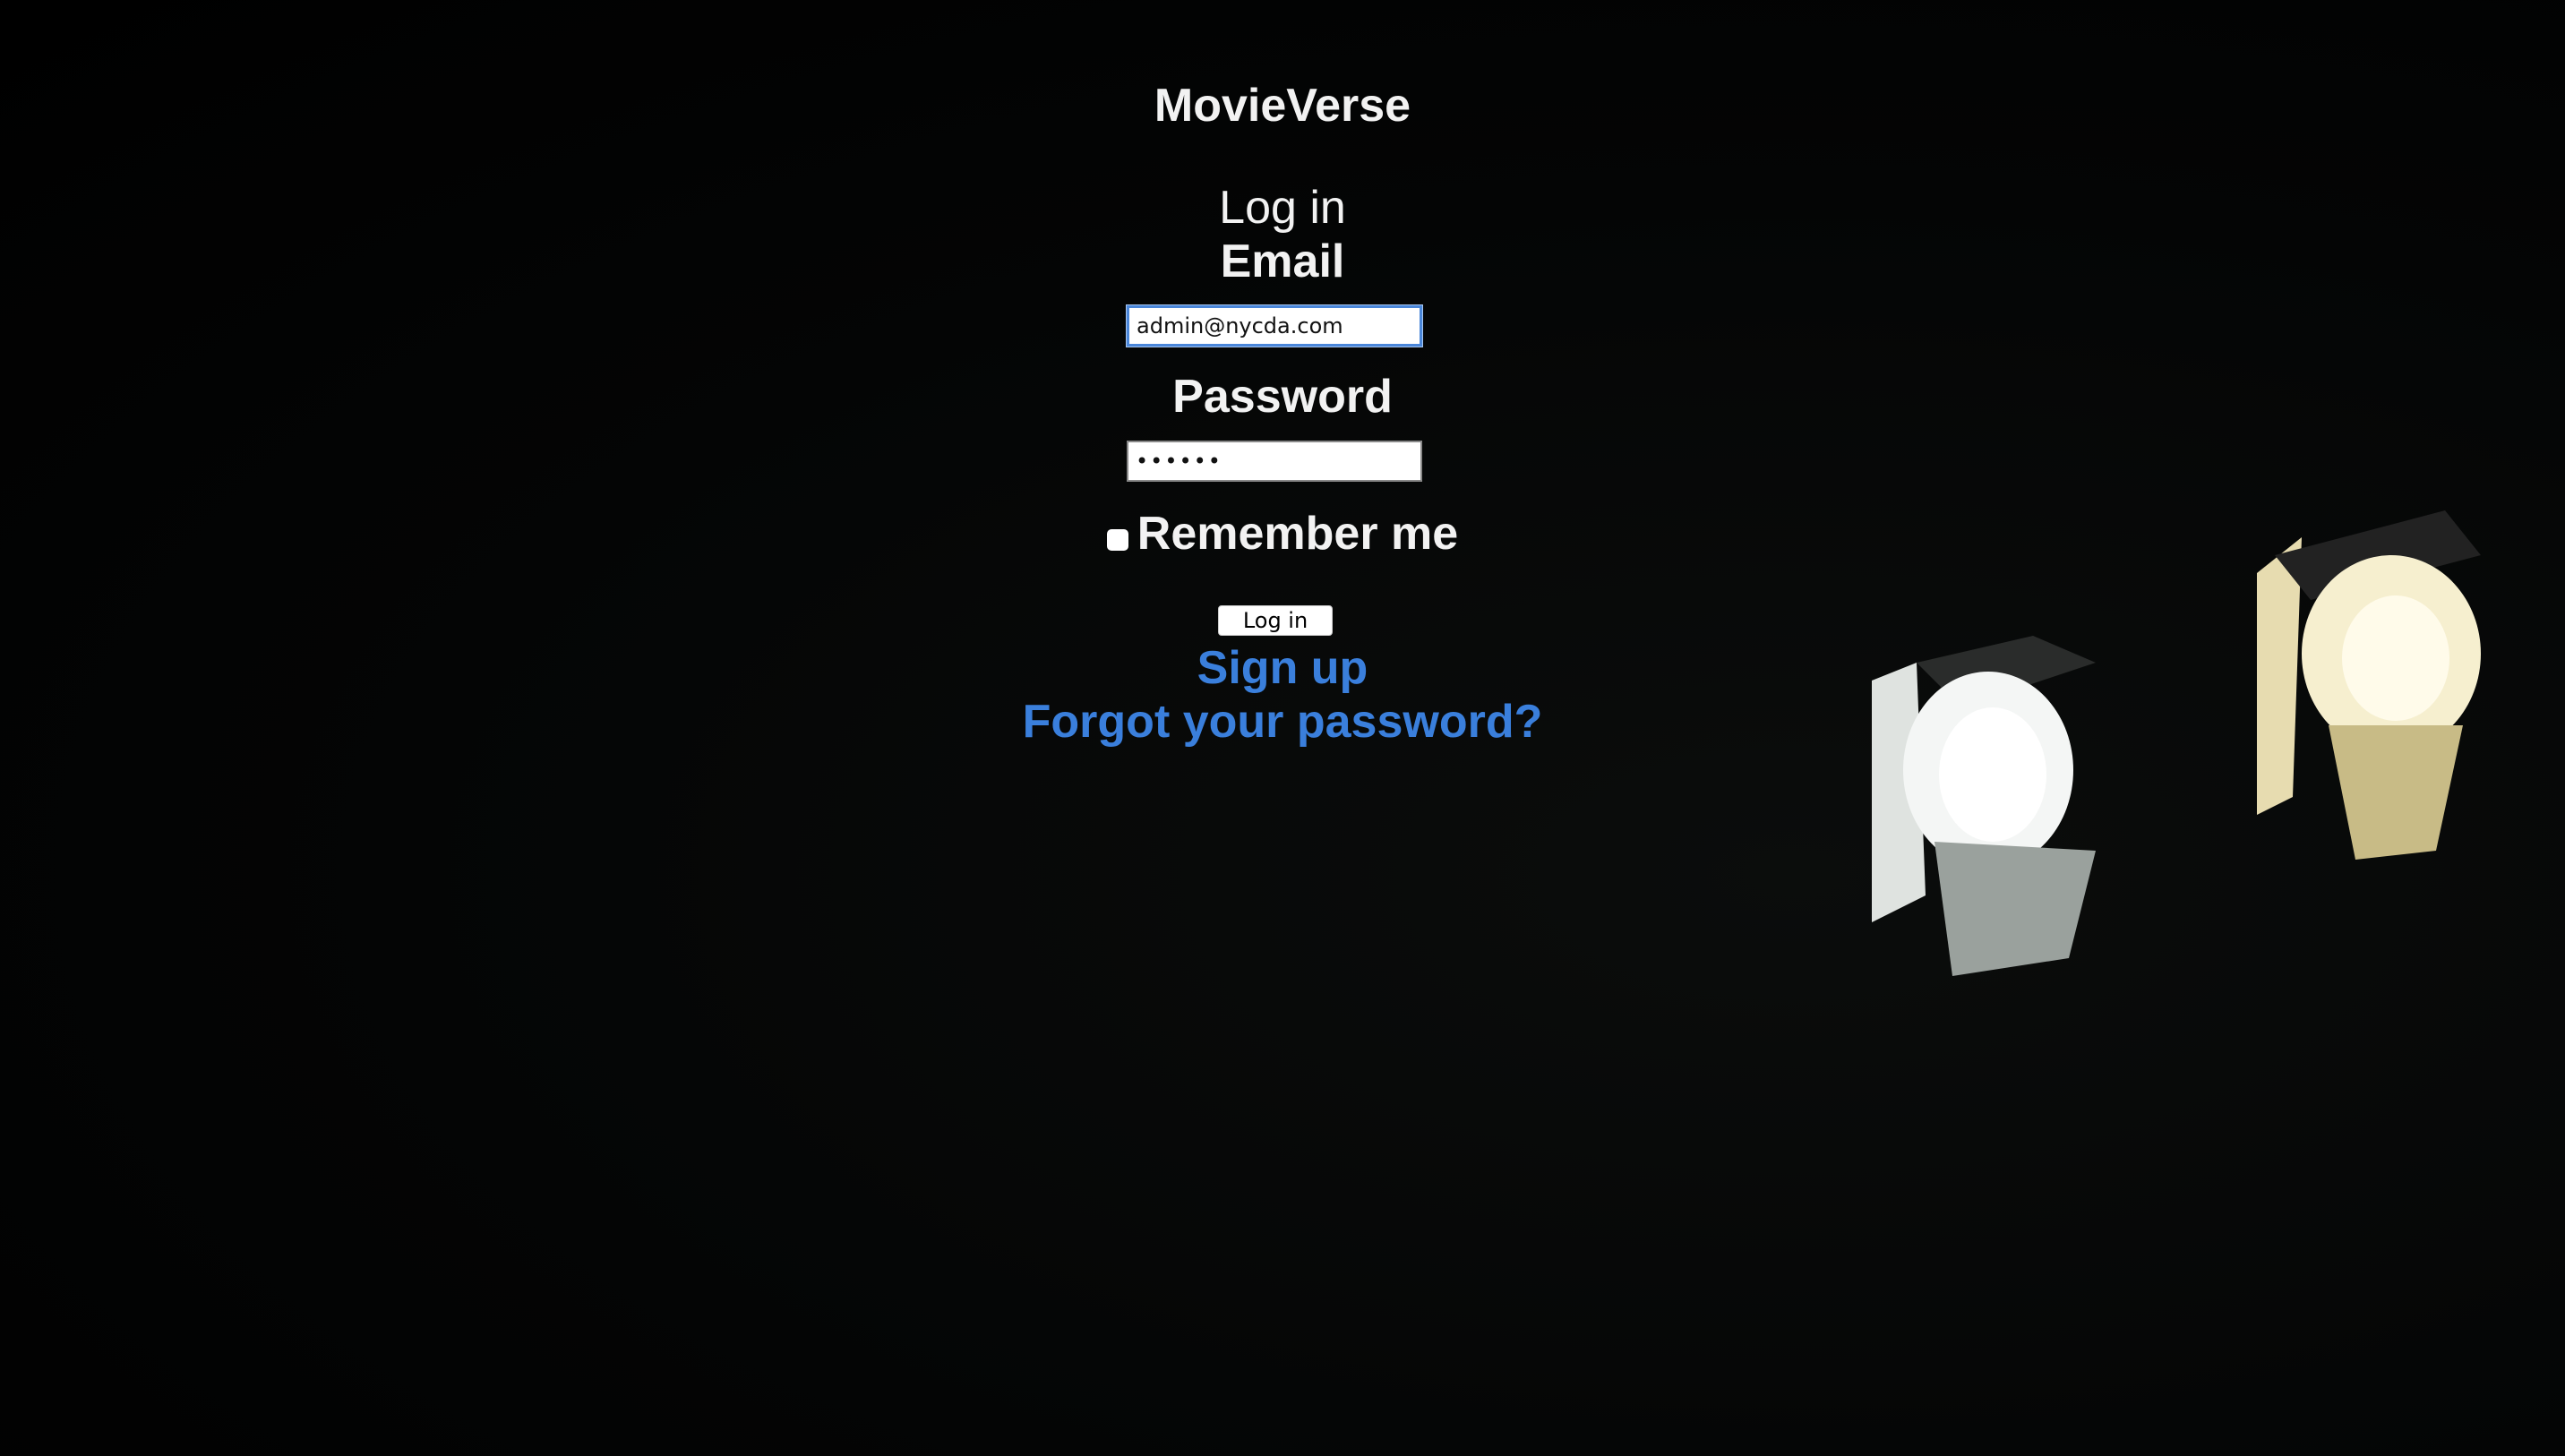 The height and width of the screenshot is (1456, 2565). What do you see at coordinates (1282, 261) in the screenshot?
I see `email-label: Email` at bounding box center [1282, 261].